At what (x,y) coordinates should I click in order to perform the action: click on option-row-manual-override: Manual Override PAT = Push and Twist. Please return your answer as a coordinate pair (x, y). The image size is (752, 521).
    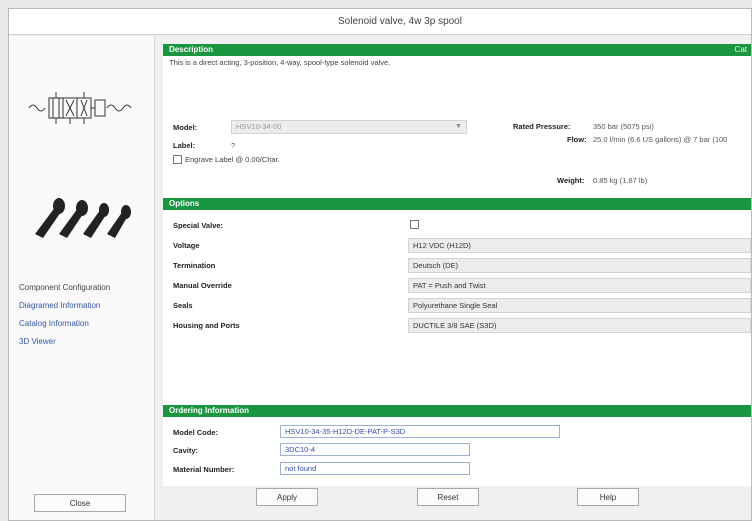
    Looking at the image, I should click on (457, 286).